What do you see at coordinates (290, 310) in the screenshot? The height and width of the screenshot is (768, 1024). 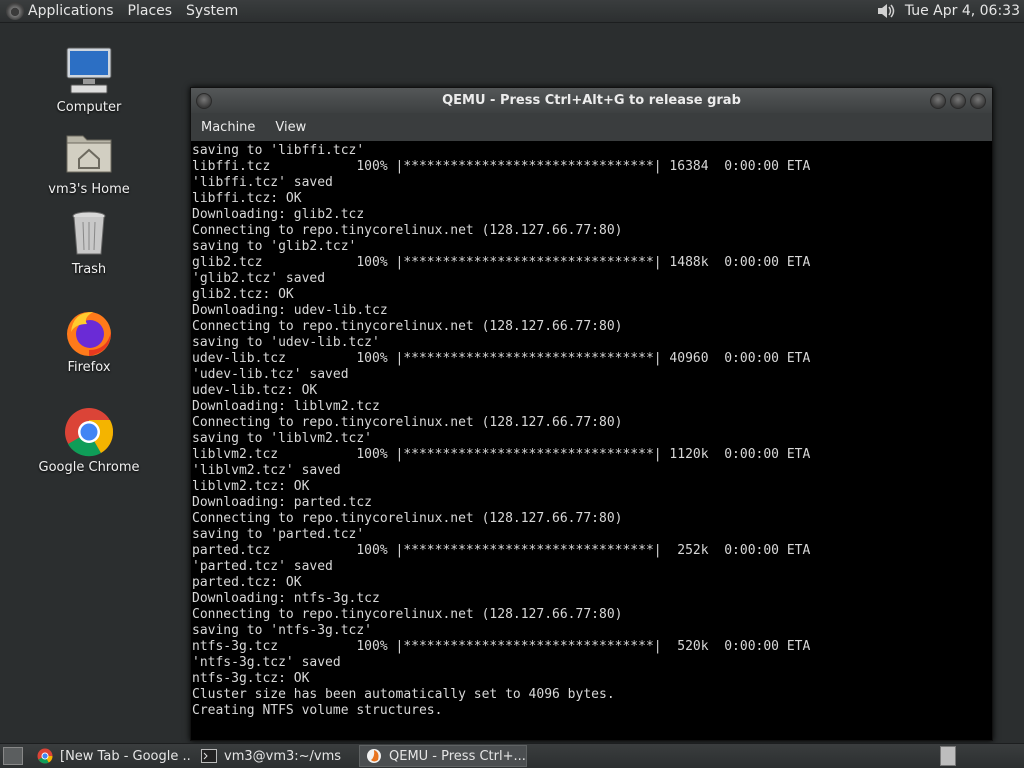 I see `console-line: Downloading: udev-lib.tcz` at bounding box center [290, 310].